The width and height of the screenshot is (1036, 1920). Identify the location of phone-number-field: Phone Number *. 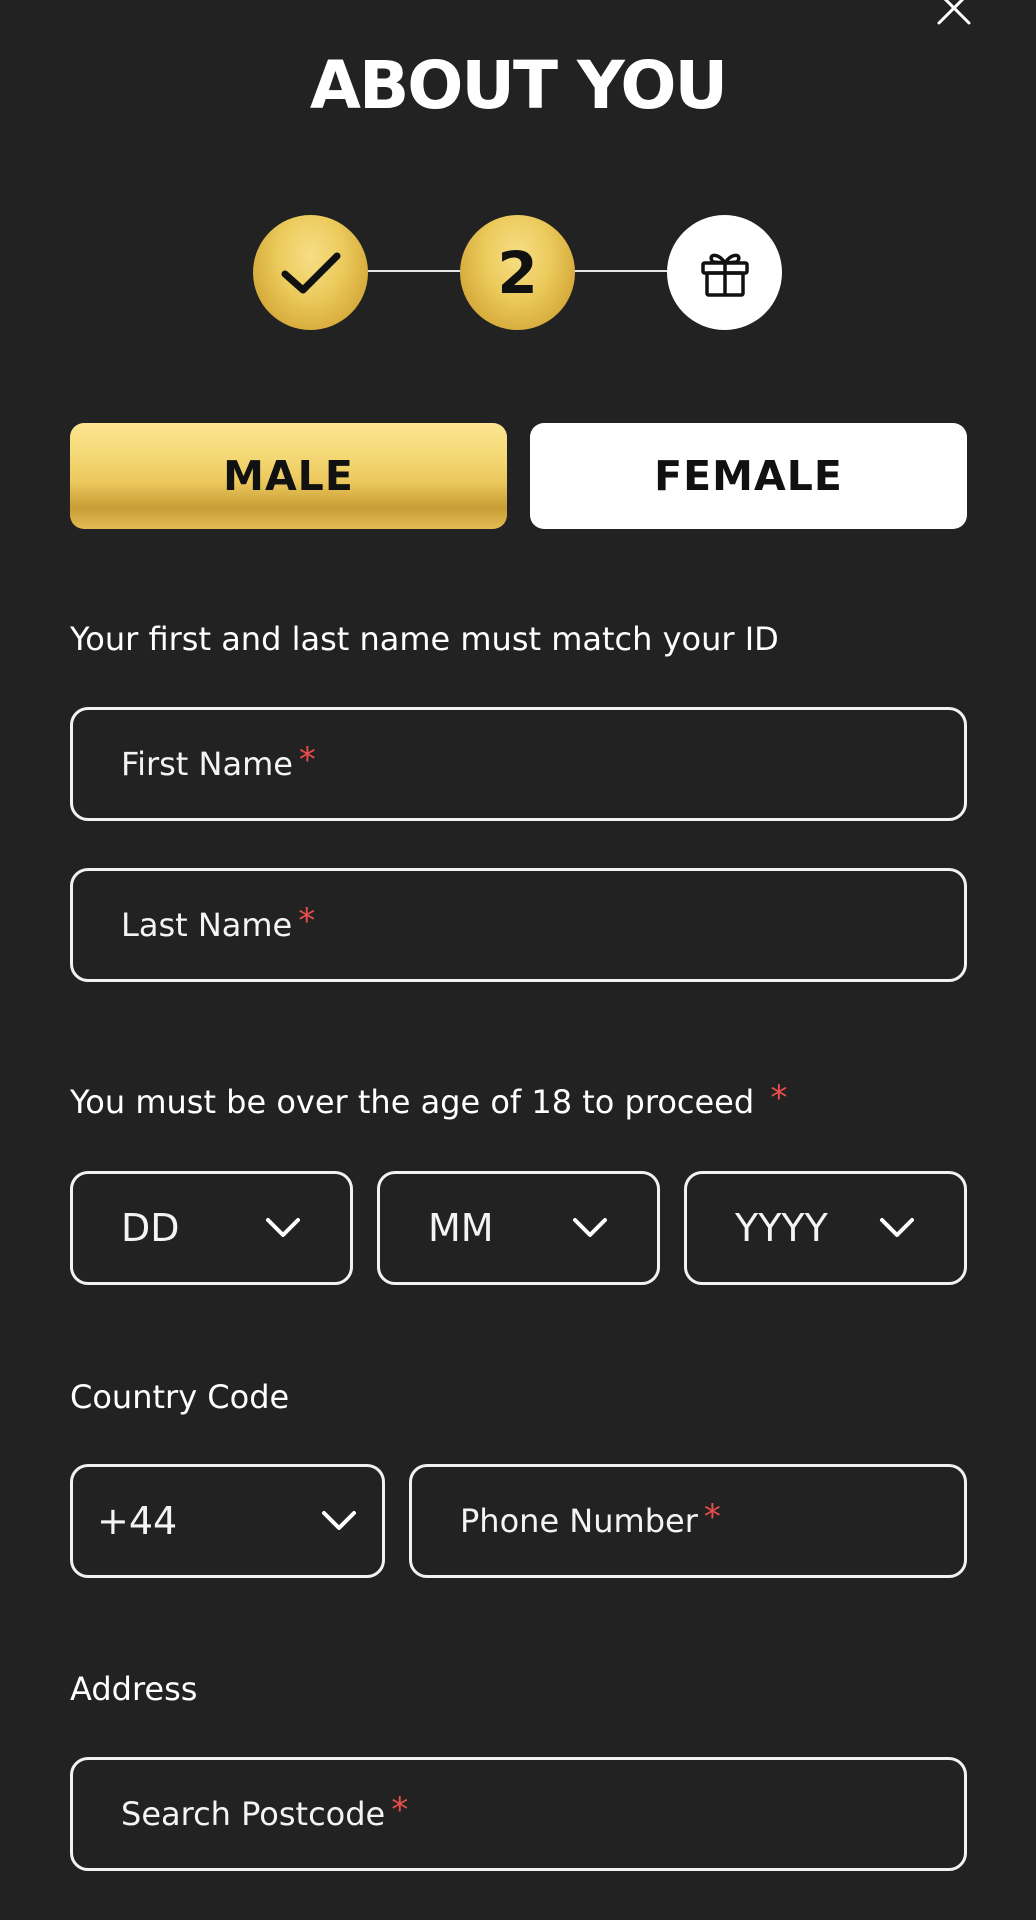
(688, 1521).